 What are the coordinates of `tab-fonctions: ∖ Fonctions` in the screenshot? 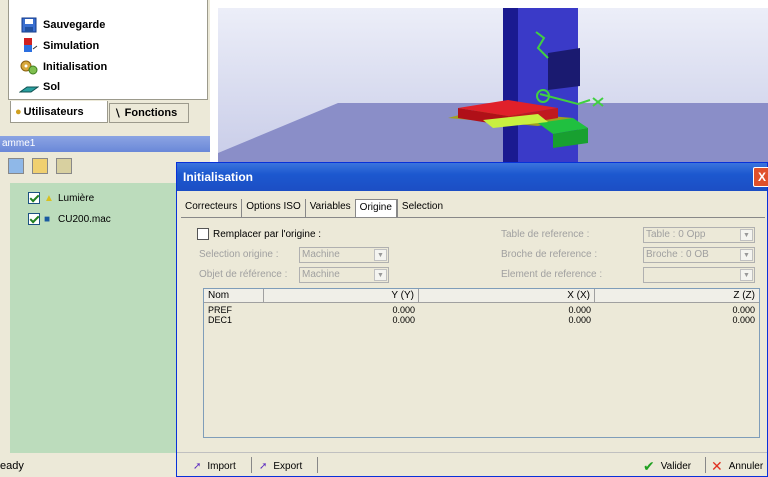 It's located at (149, 113).